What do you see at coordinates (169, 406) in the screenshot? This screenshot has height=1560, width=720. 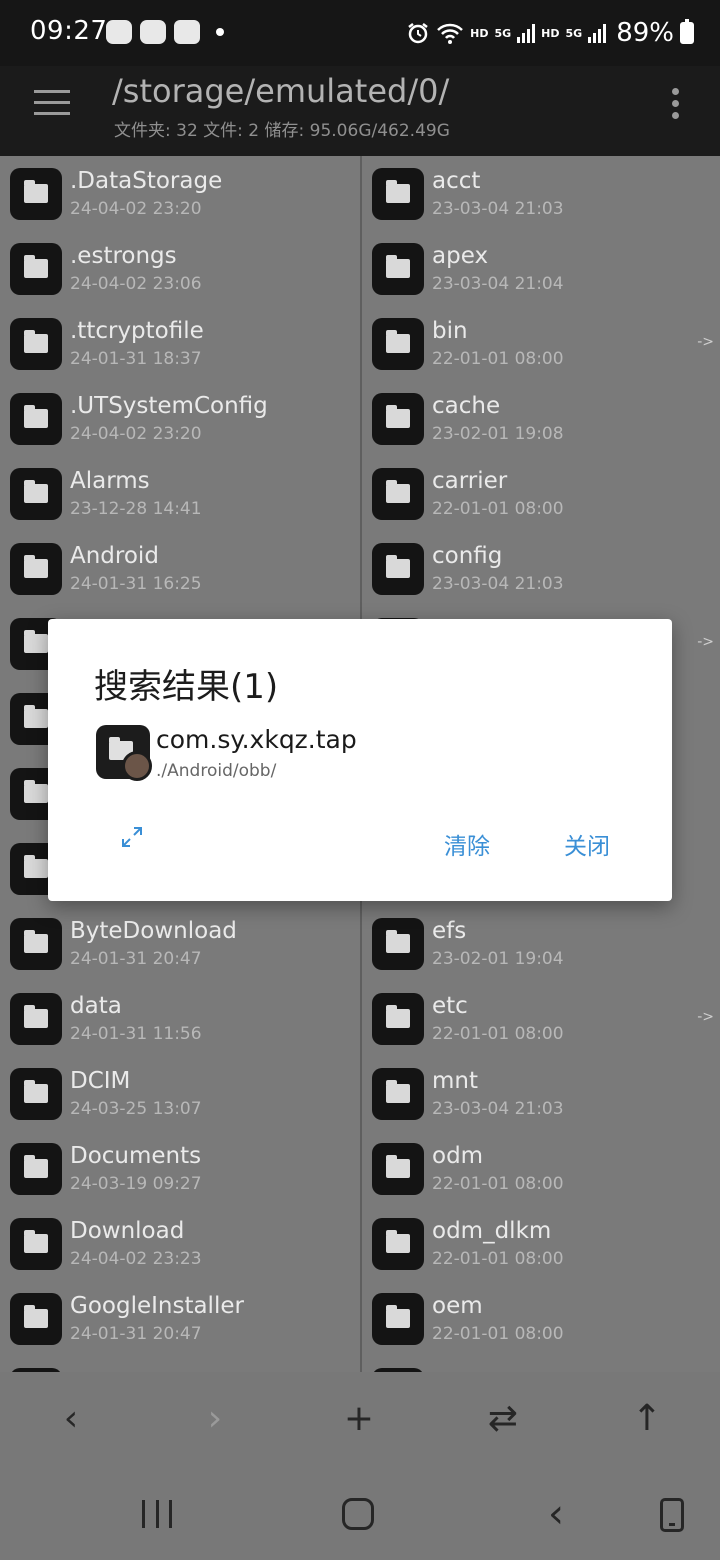 I see `file-name: .UTSystemConfig` at bounding box center [169, 406].